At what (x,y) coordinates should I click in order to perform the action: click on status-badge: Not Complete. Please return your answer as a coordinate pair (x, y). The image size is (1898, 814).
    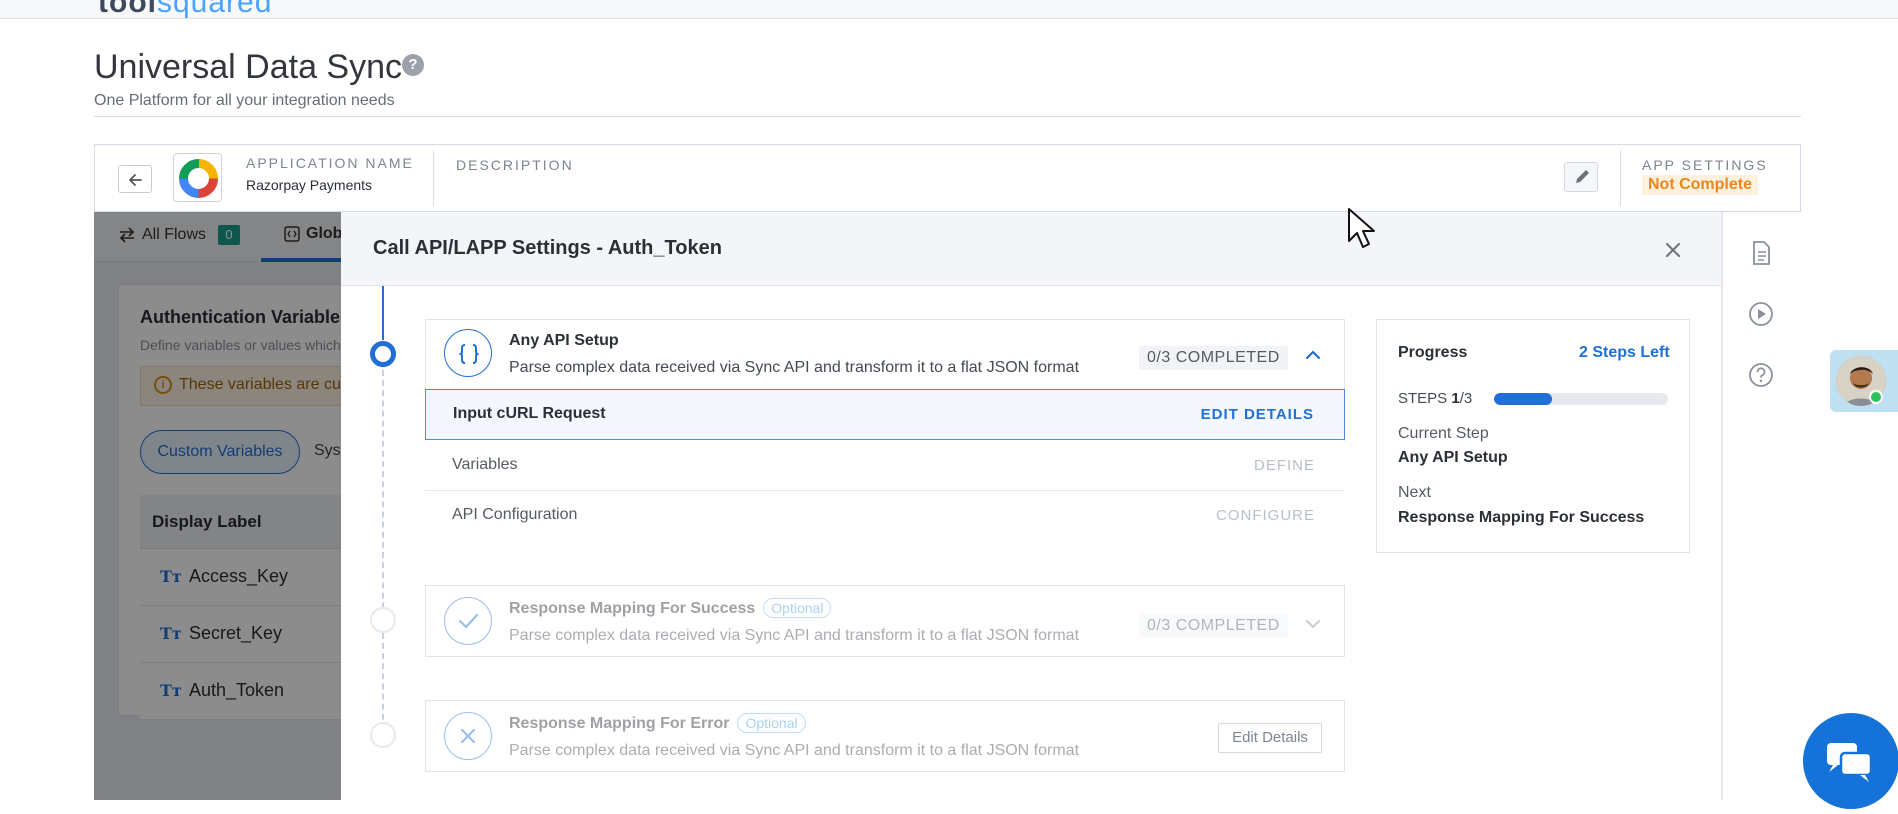
    Looking at the image, I should click on (1700, 185).